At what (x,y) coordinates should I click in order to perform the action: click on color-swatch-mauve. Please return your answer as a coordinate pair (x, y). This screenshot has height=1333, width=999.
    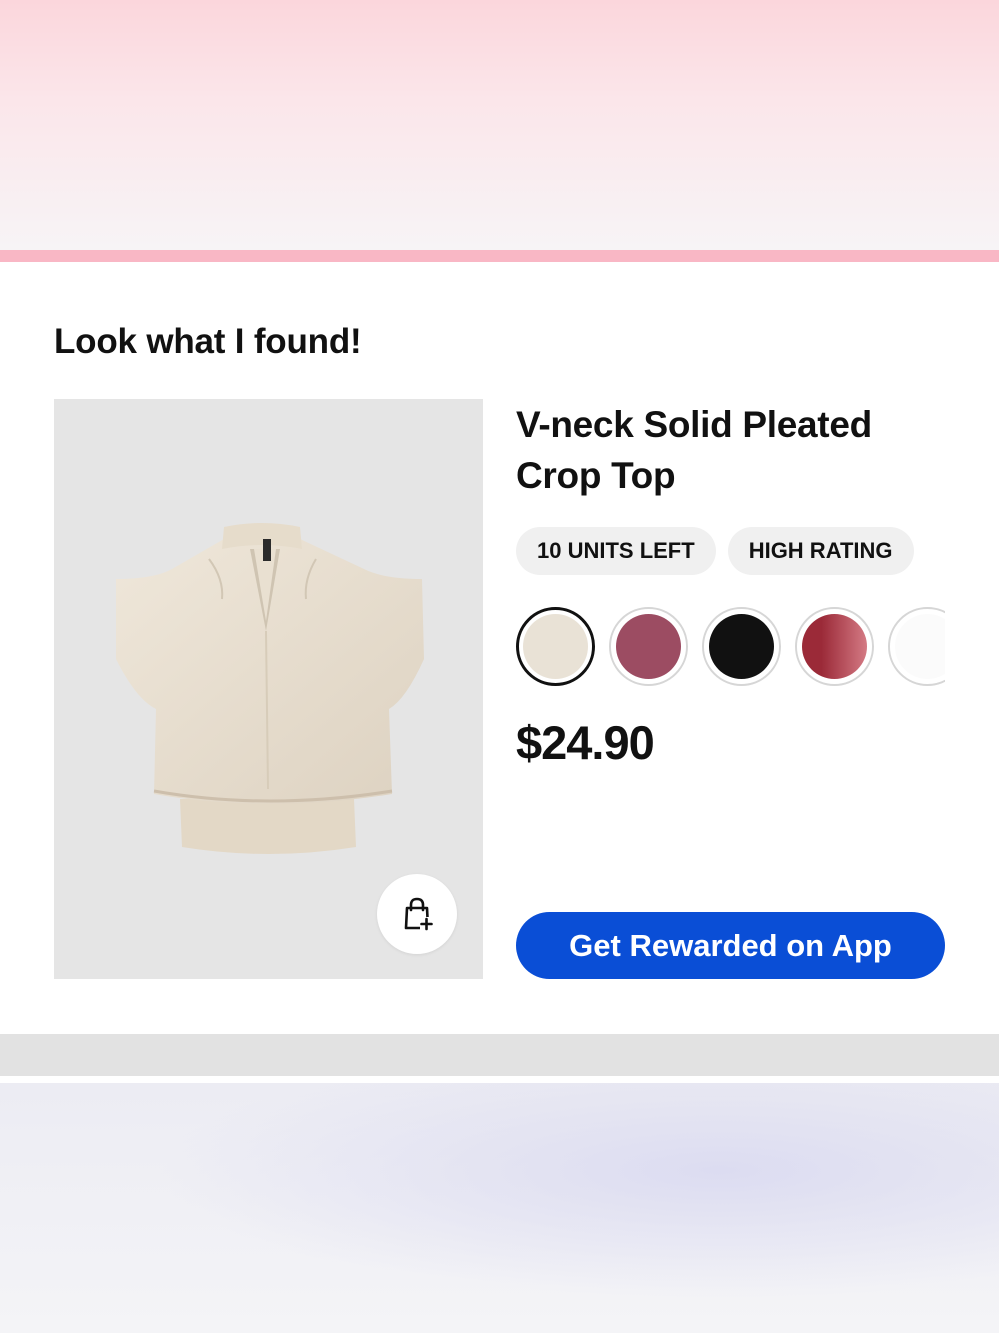
    Looking at the image, I should click on (648, 646).